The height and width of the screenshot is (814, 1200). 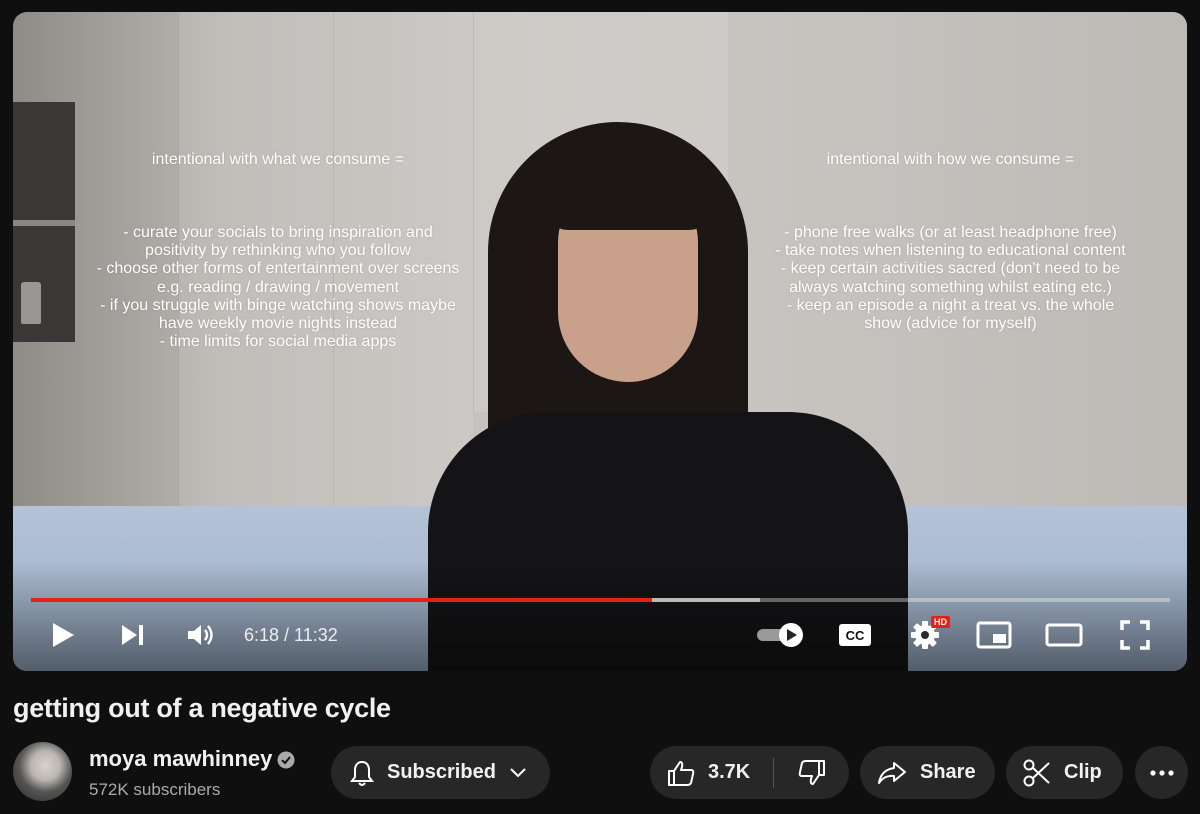 I want to click on play-icon, so click(x=63, y=635).